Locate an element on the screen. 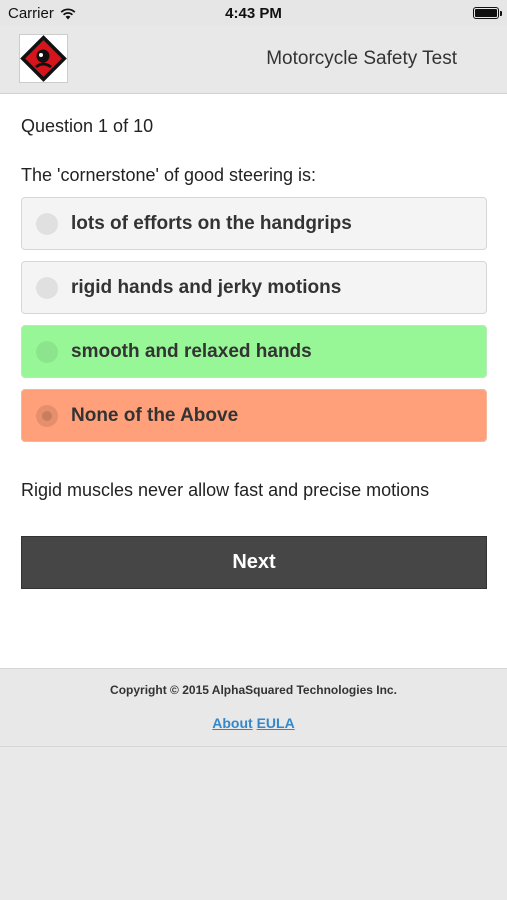 This screenshot has width=507, height=900. question-counter: Question 1 of 10 is located at coordinates (87, 126).